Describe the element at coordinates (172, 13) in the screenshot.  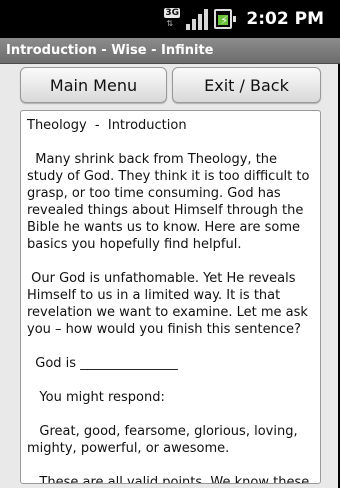
I see `network-type-label: 3G` at that location.